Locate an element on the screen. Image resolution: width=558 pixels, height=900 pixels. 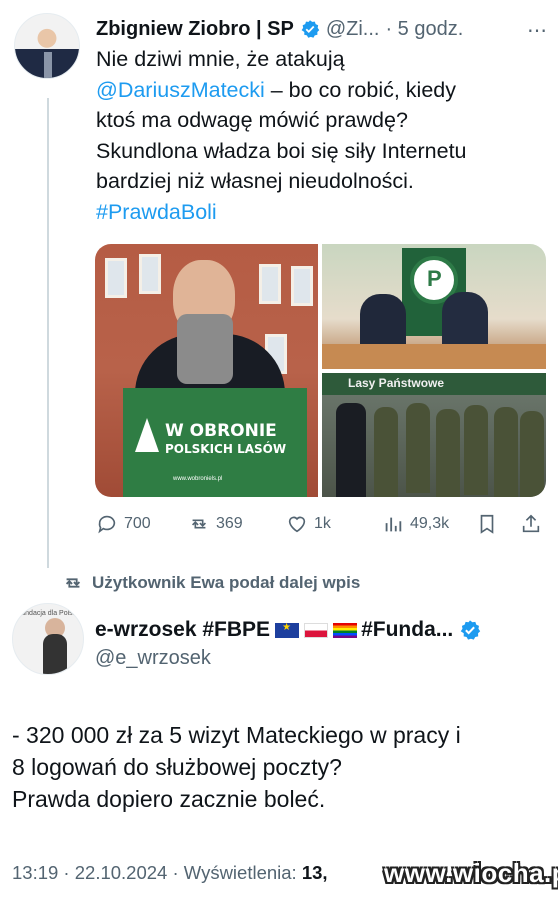
tweet-meta: 13:19 · 22.10.2024 · Wyświetlenia: 13, is located at coordinates (170, 873).